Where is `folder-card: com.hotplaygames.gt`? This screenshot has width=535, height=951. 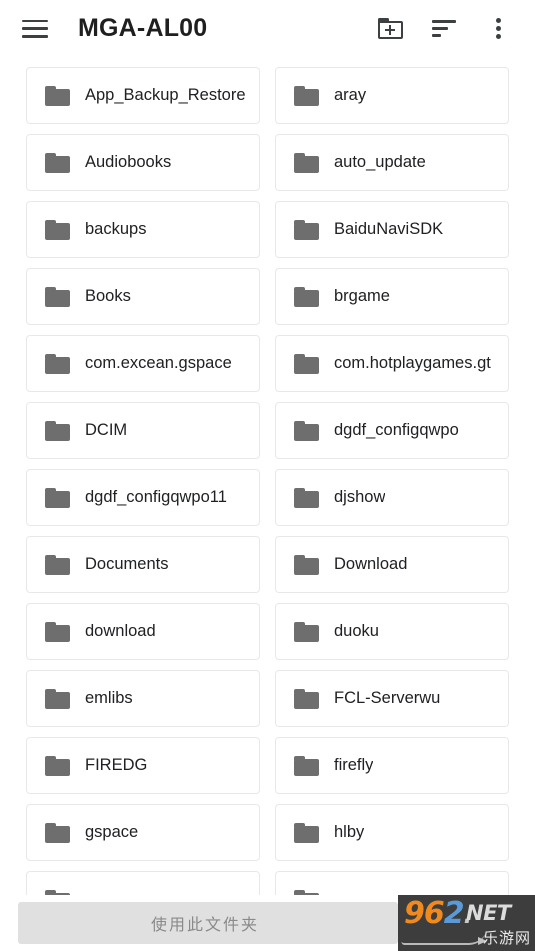
folder-card: com.hotplaygames.gt is located at coordinates (392, 363).